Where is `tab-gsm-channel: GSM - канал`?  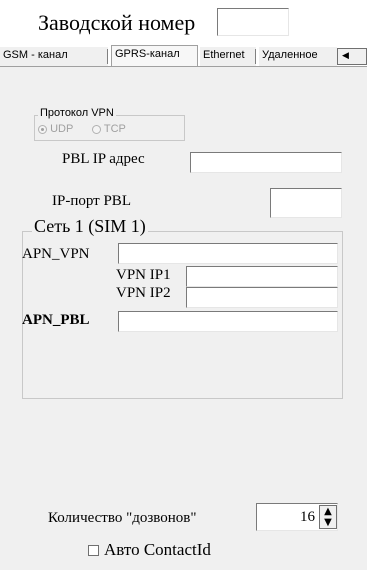
tab-gsm-channel: GSM - канал is located at coordinates (54, 56).